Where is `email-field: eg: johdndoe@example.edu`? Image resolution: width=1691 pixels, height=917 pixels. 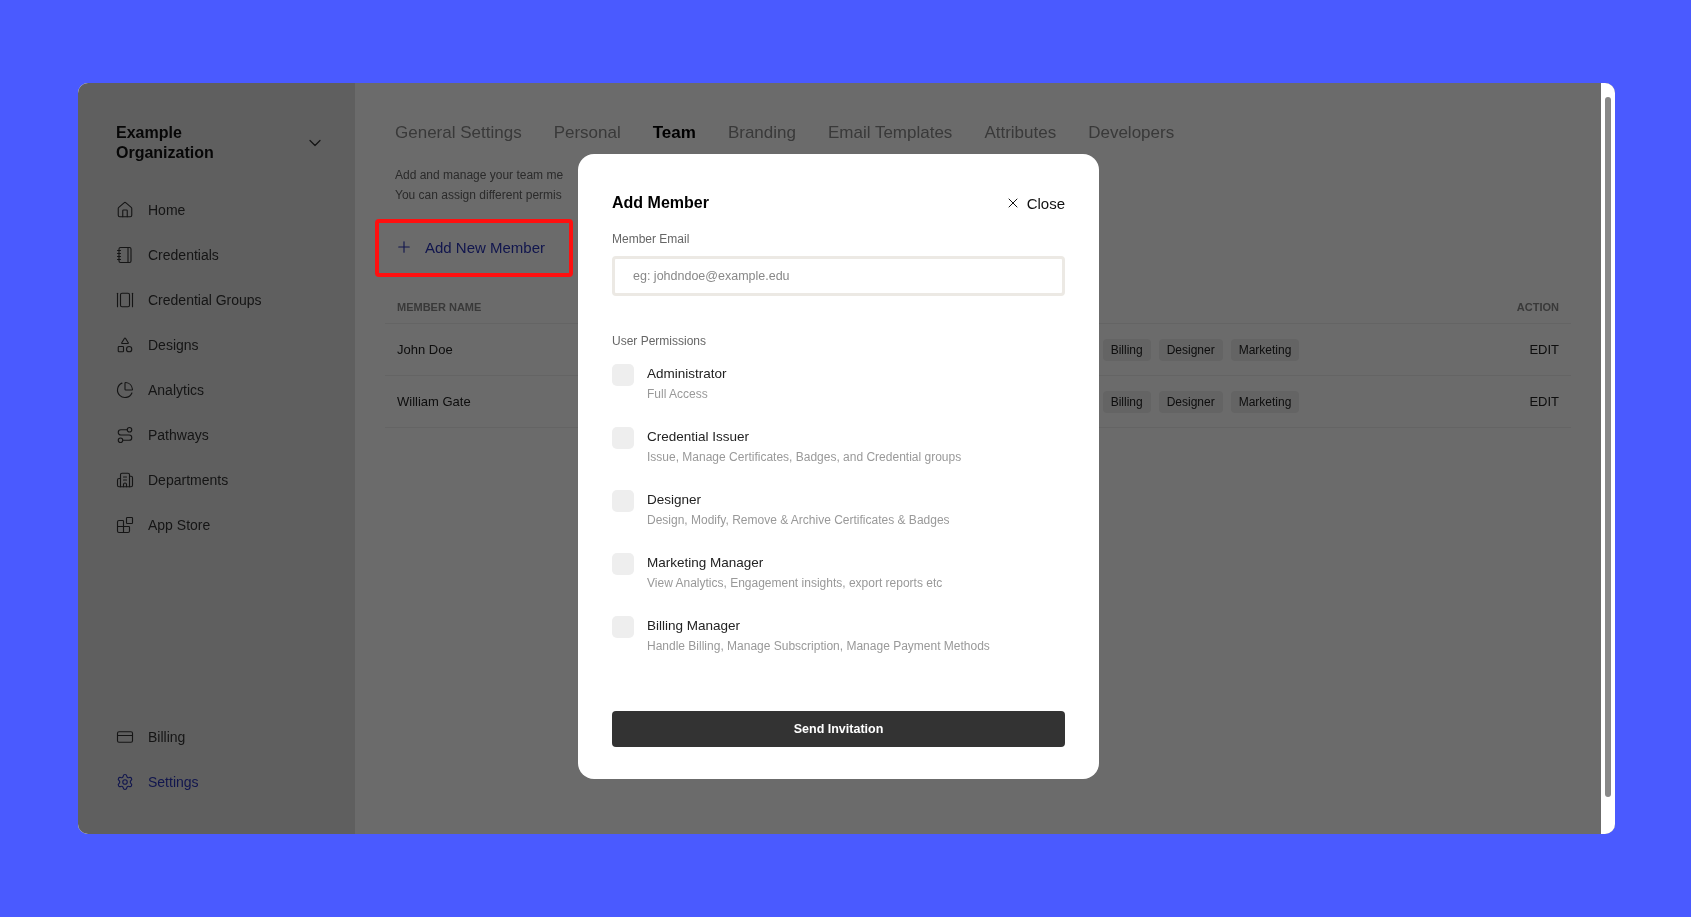
email-field: eg: johdndoe@example.edu is located at coordinates (838, 276).